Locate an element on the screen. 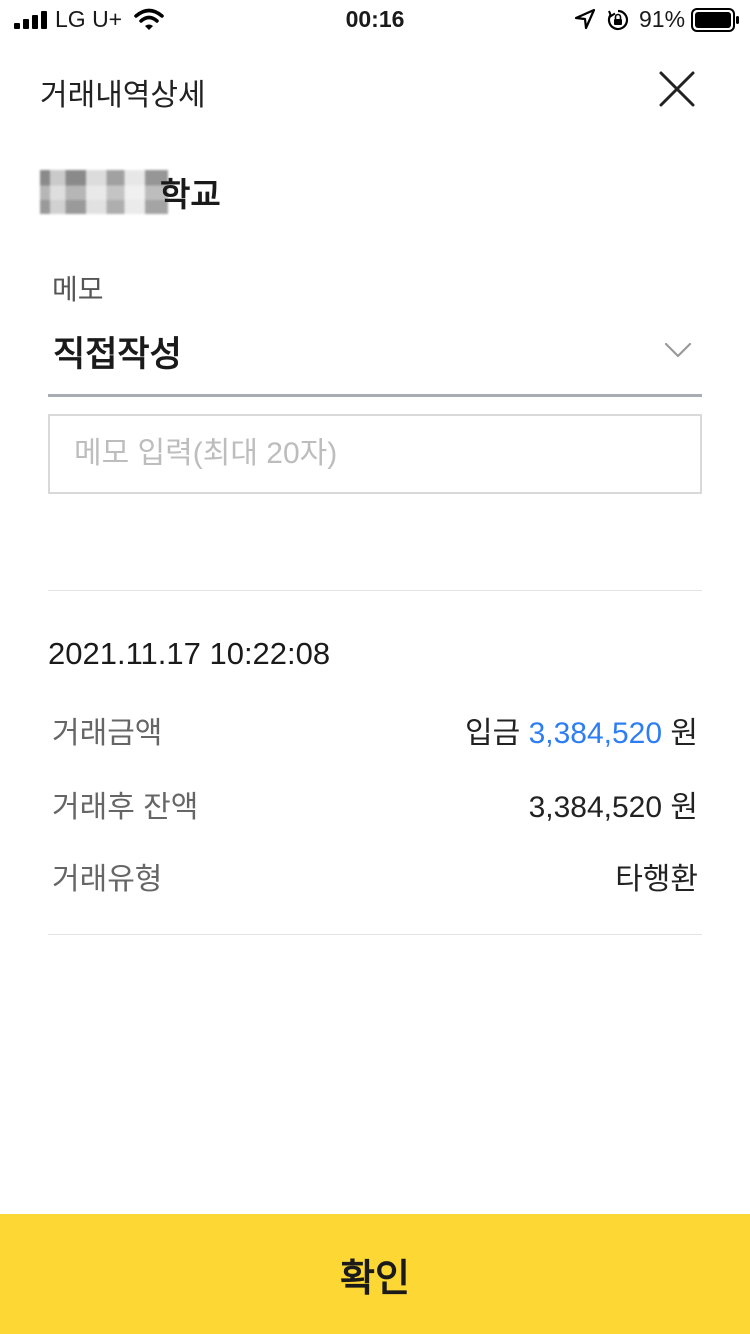 This screenshot has height=1334, width=750. type-label: 거래유형 is located at coordinates (107, 879).